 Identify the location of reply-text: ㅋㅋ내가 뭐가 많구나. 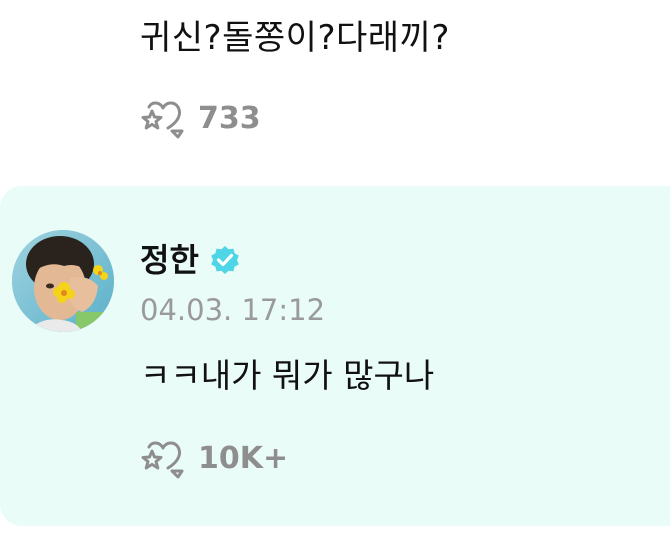
(287, 375).